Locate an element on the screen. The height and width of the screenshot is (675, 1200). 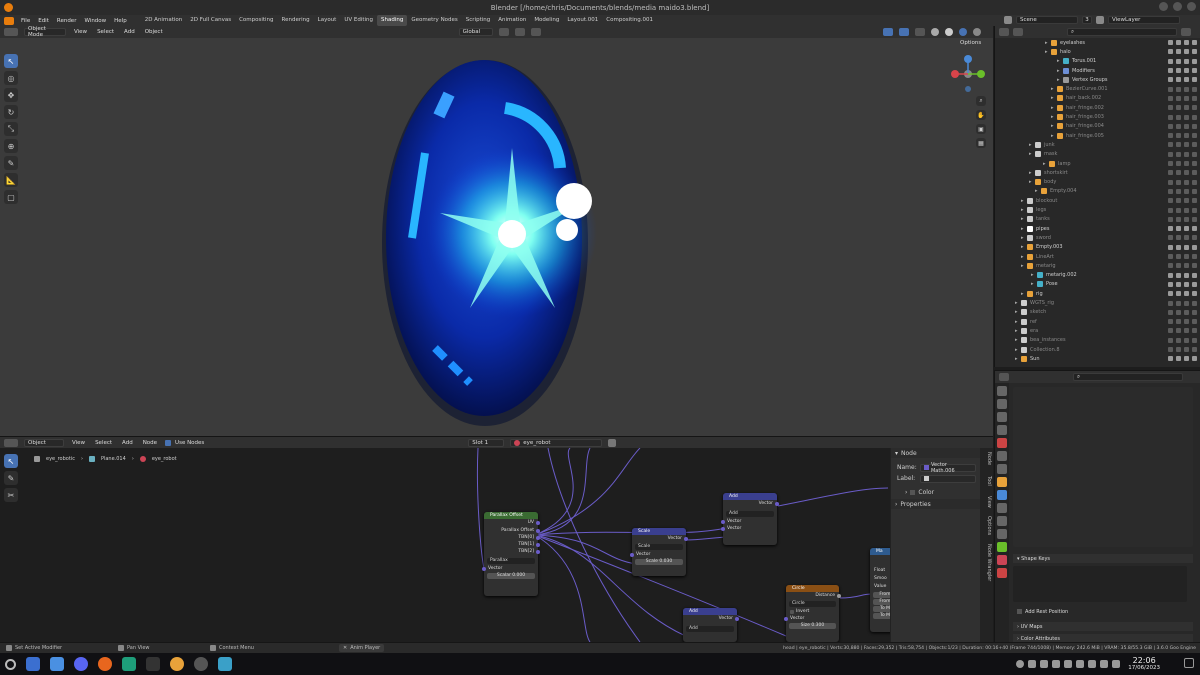
output-socket-tbn0: TBN[0] is located at coordinates (512, 537).